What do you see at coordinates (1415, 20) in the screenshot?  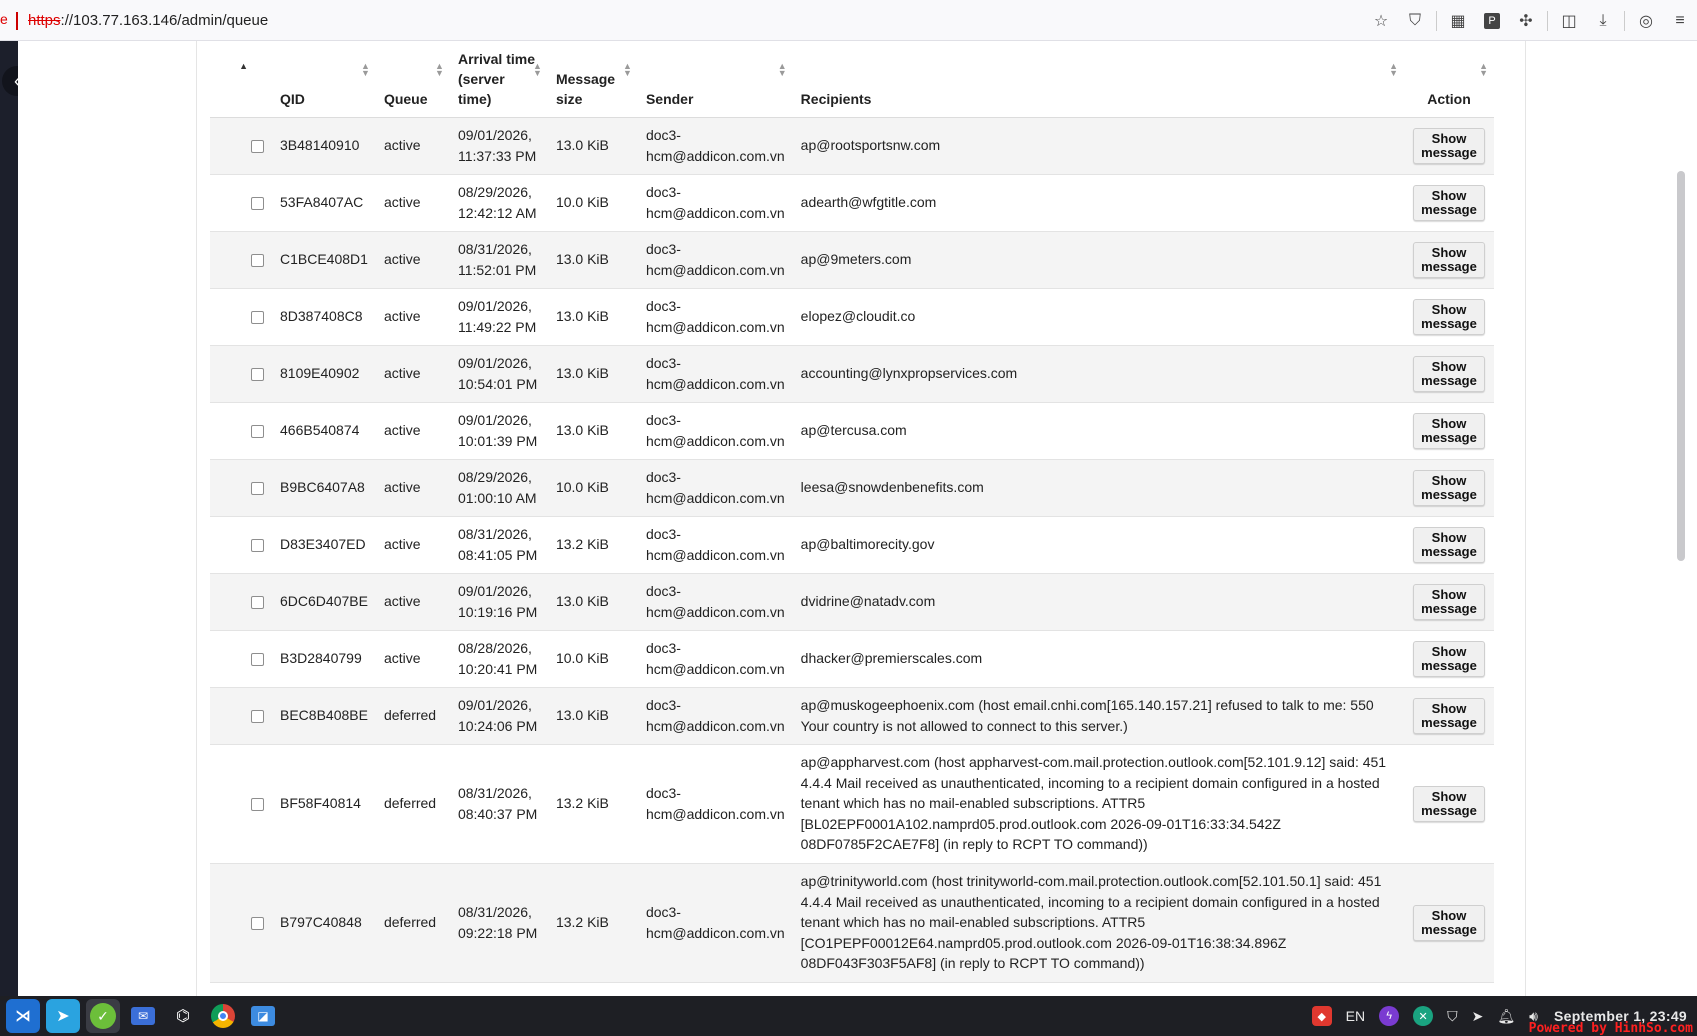 I see `shield-icon: ⛉` at bounding box center [1415, 20].